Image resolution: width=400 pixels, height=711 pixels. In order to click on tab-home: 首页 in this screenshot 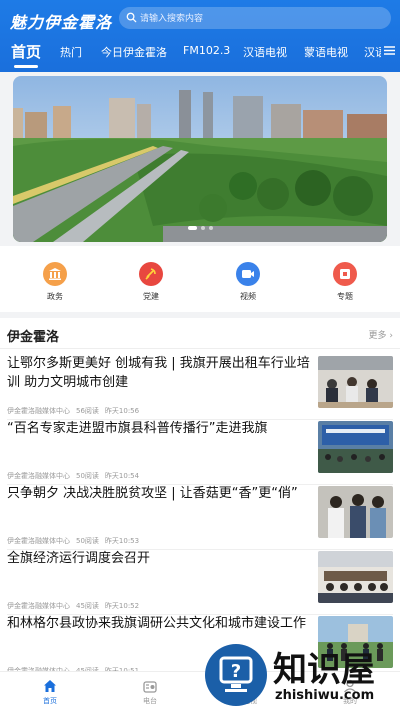, I will do `click(26, 51)`.